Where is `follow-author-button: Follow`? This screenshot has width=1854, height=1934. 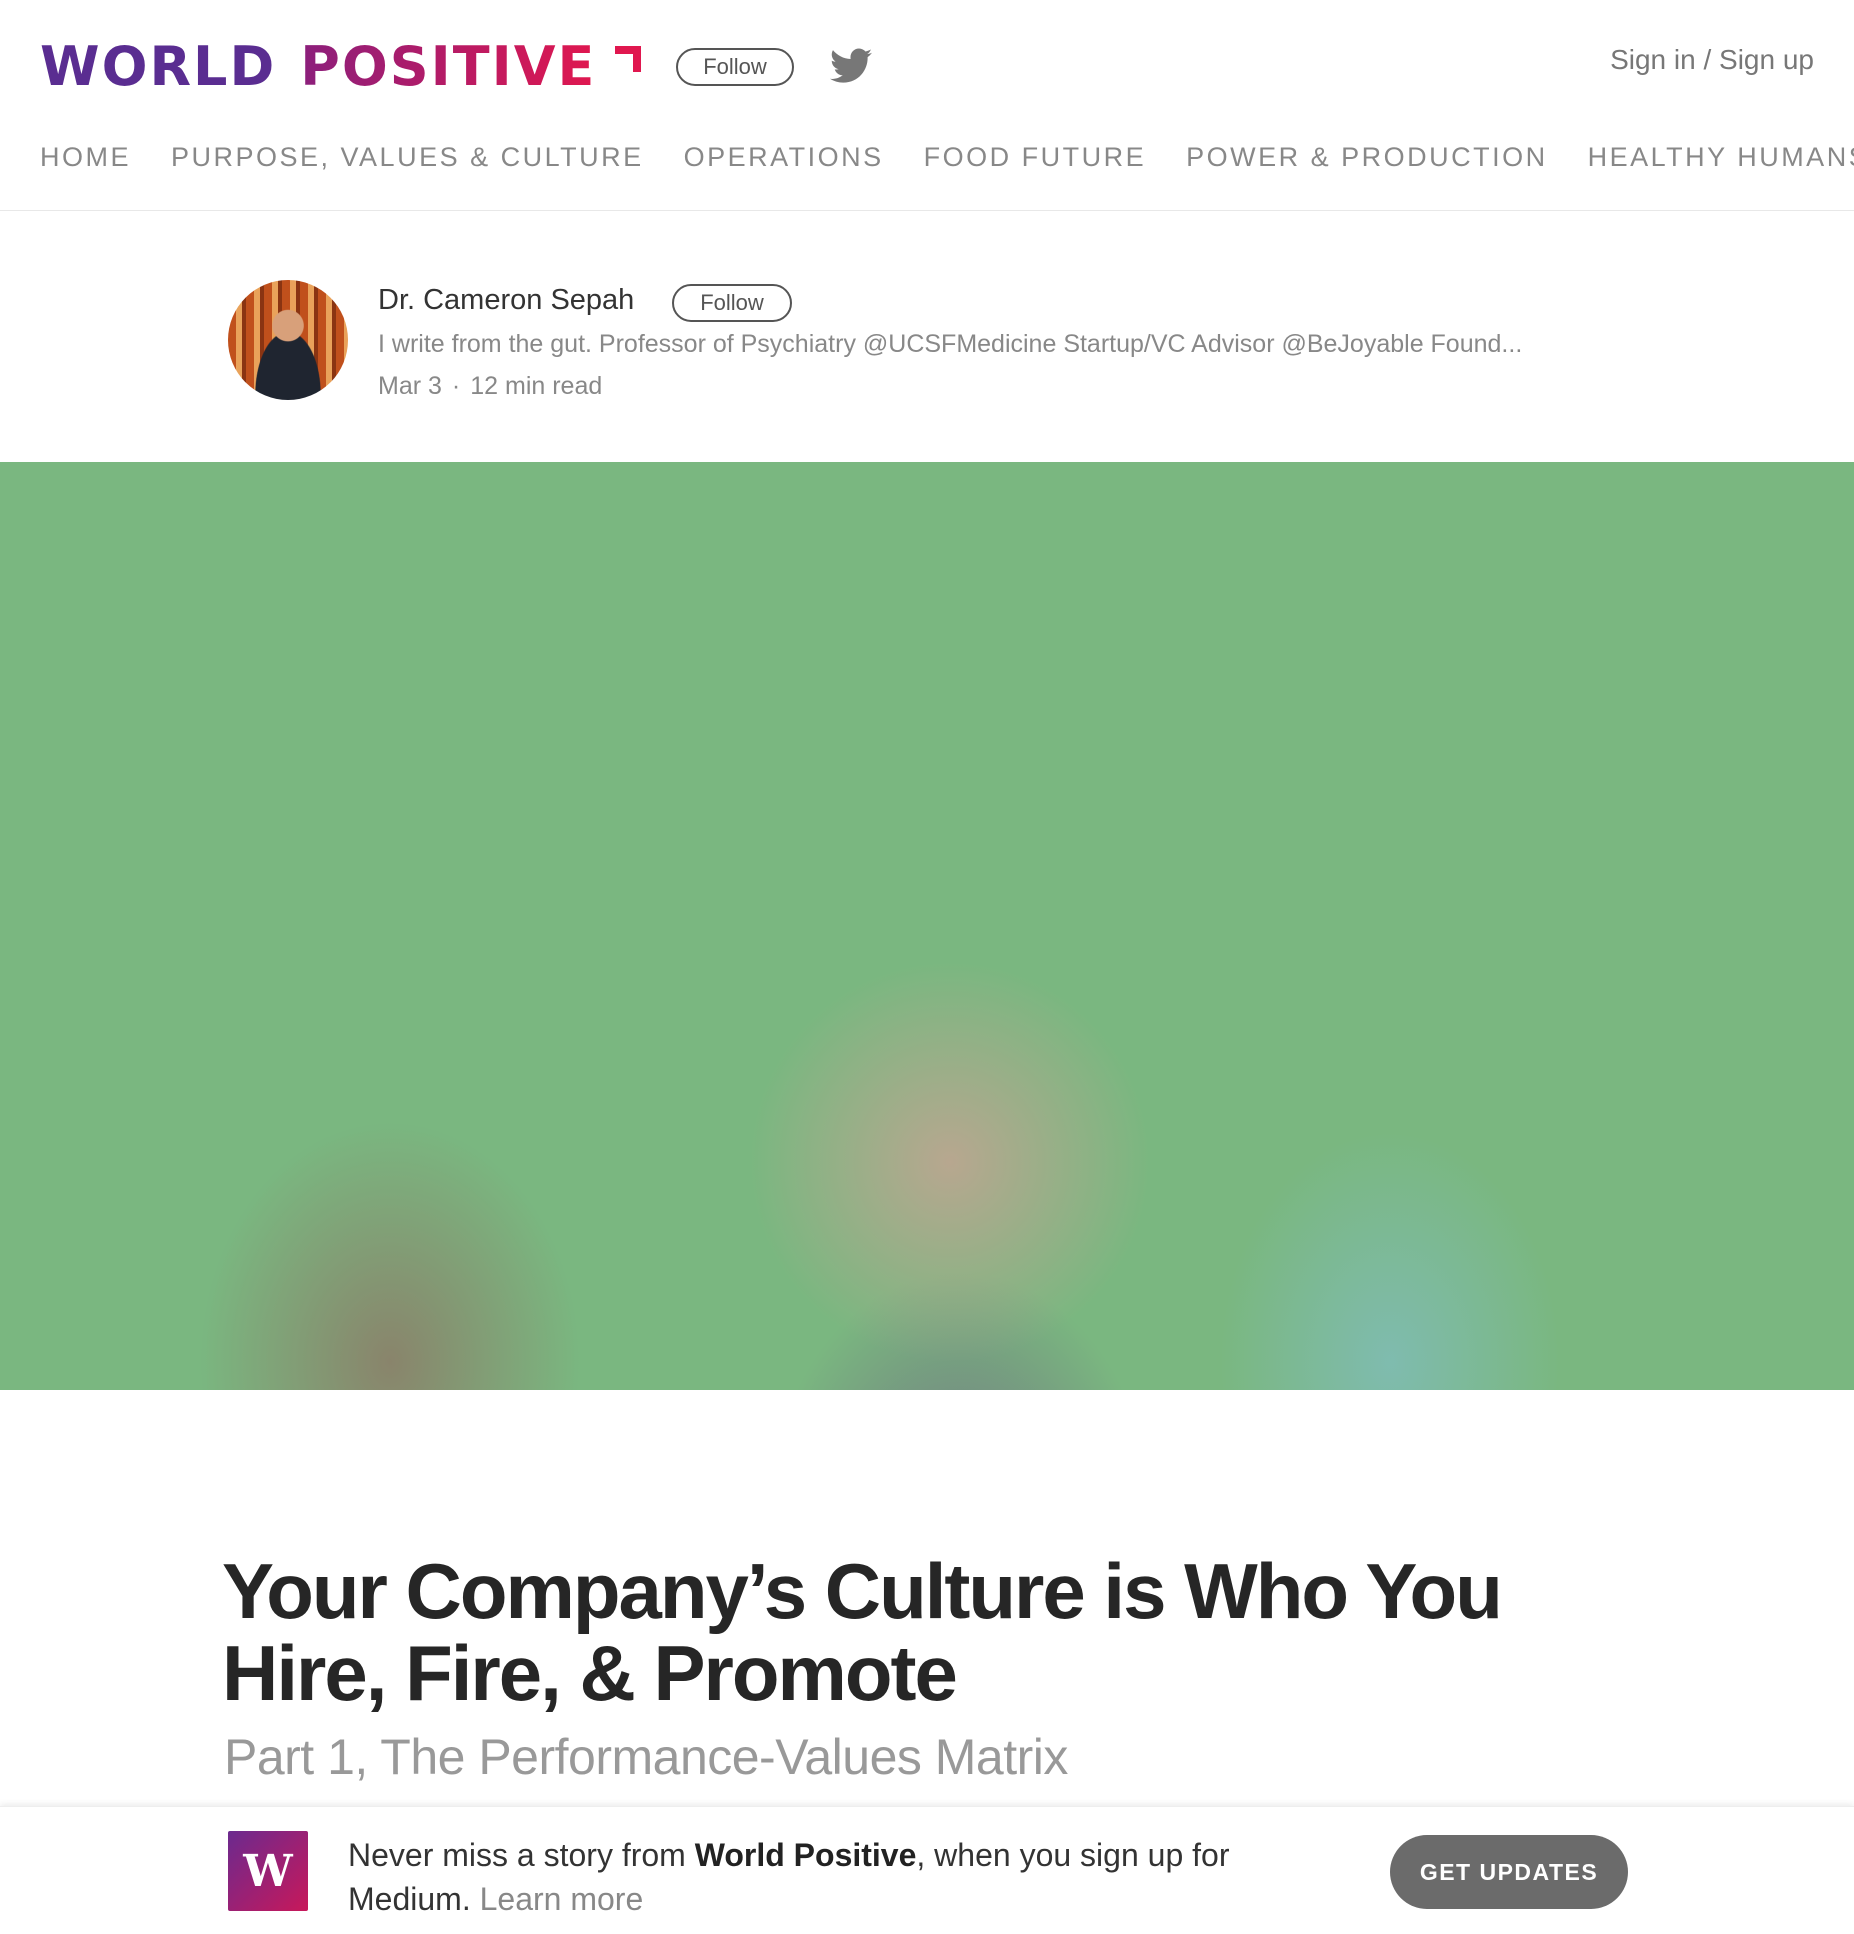 follow-author-button: Follow is located at coordinates (732, 303).